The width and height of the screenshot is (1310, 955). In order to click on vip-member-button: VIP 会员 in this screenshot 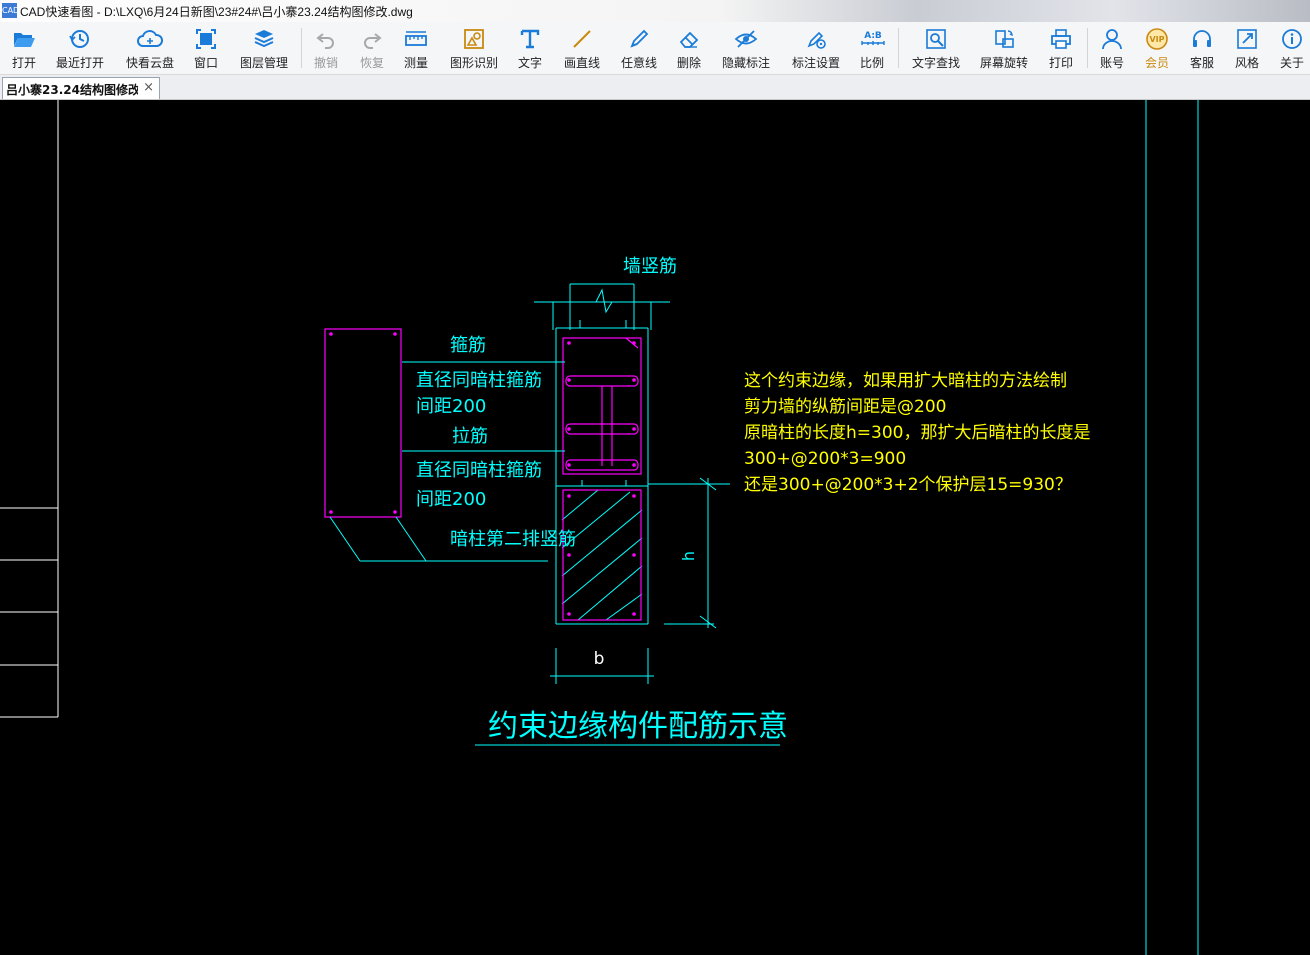, I will do `click(1157, 48)`.